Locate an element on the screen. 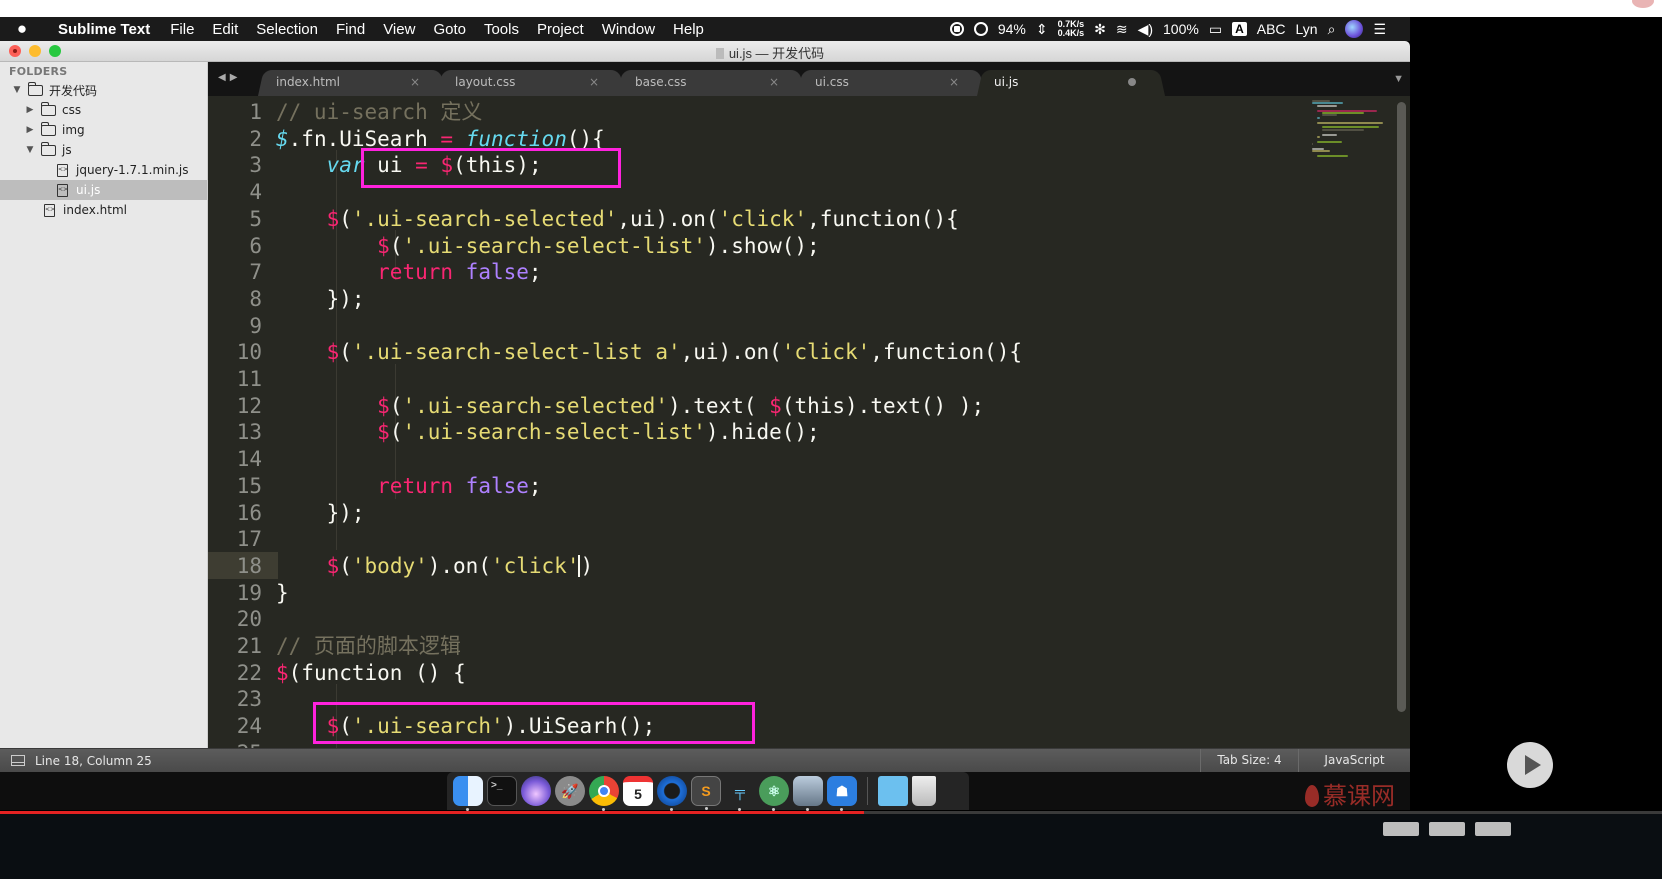  tab-layout-css: layout.css × is located at coordinates (521, 82).